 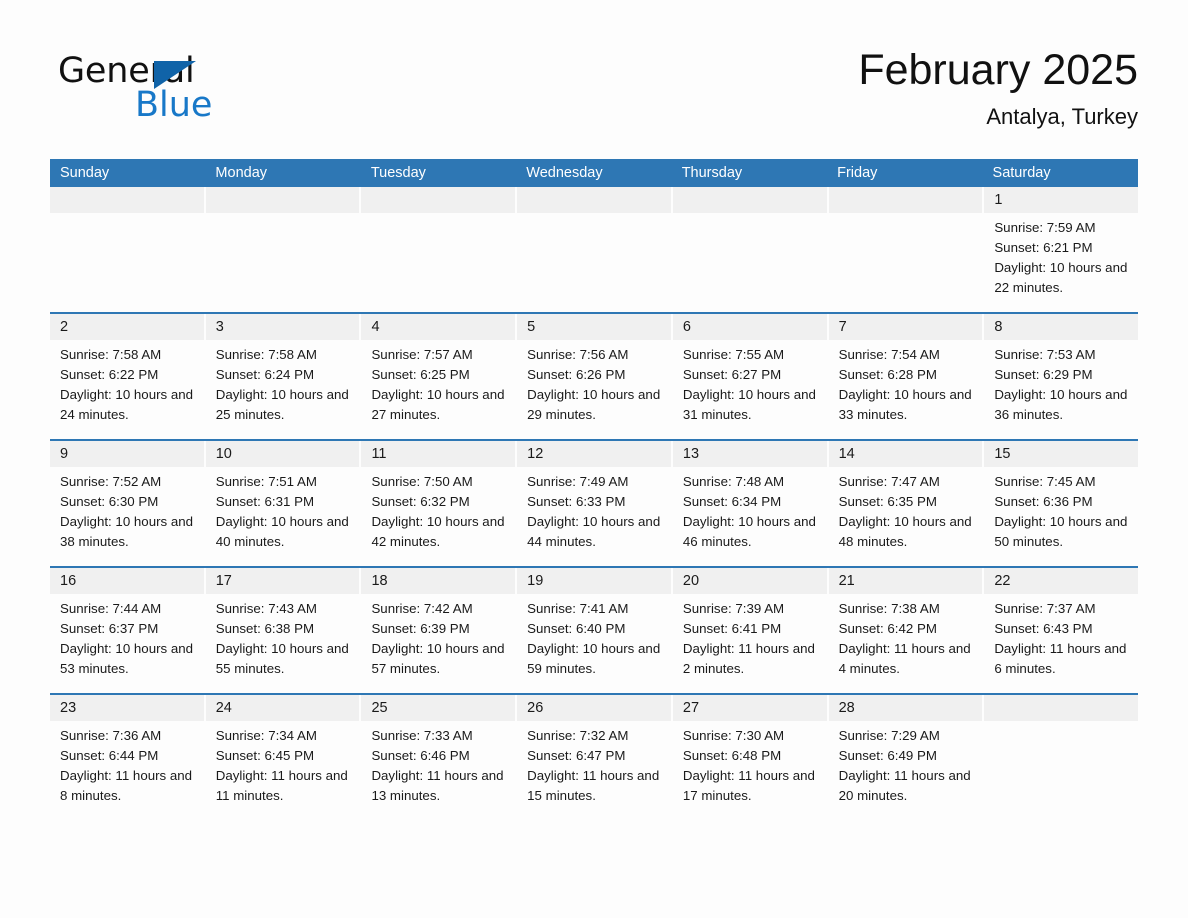 I want to click on day-number: 12, so click(x=594, y=454).